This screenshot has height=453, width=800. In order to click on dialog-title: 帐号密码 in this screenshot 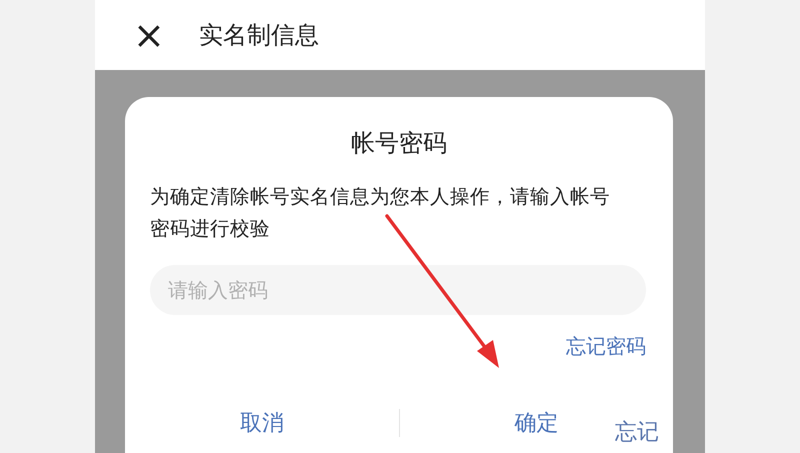, I will do `click(399, 143)`.